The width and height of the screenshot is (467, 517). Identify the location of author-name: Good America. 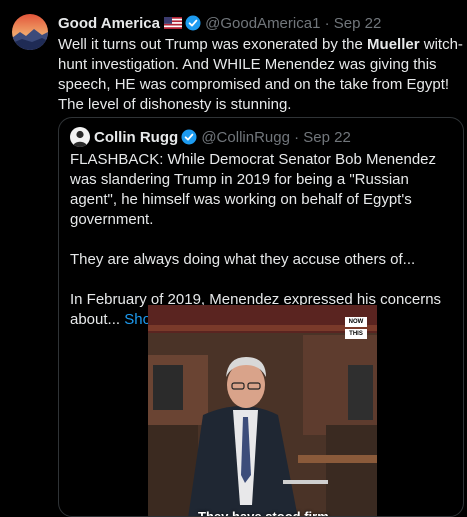
(109, 23).